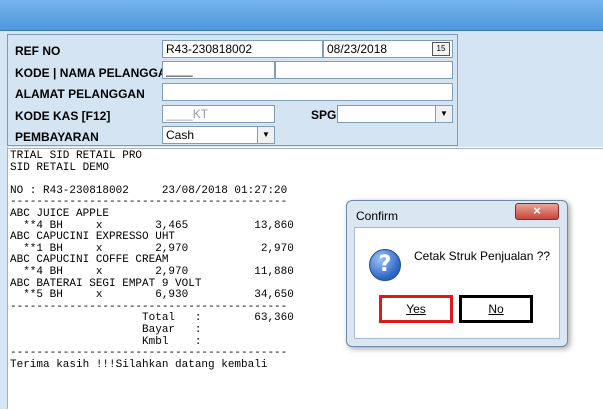 This screenshot has height=410, width=603. I want to click on yes-button-label: Yes, so click(416, 309).